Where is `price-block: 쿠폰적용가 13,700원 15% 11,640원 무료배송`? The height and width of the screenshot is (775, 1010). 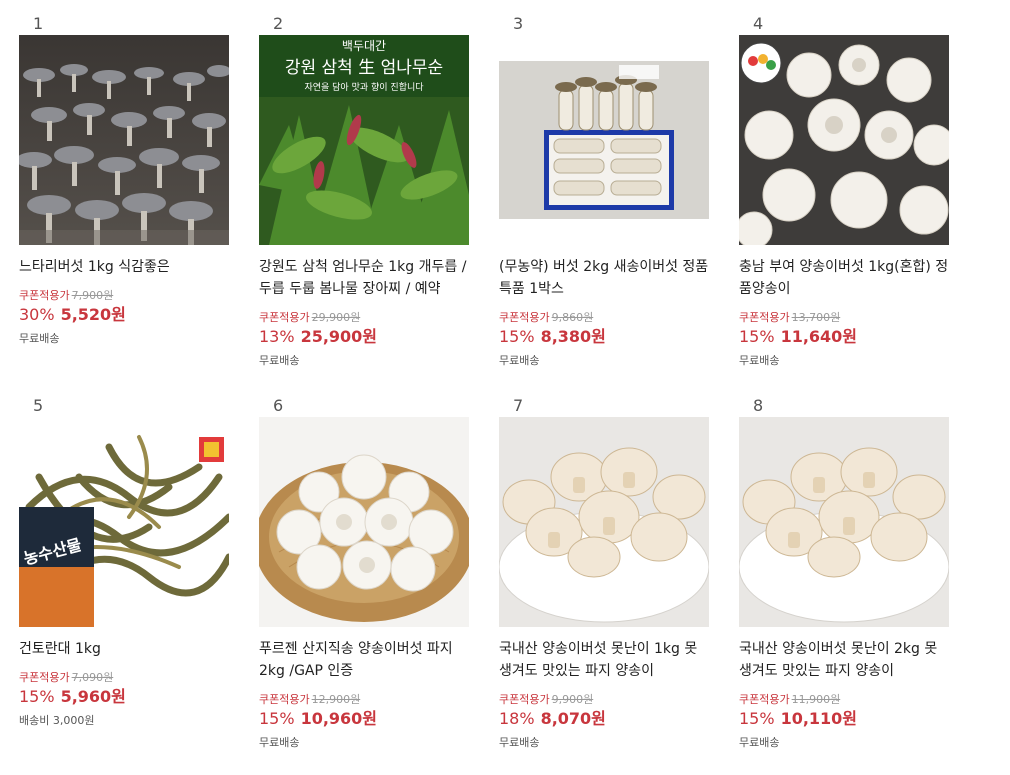 price-block: 쿠폰적용가 13,700원 15% 11,640원 무료배송 is located at coordinates (846, 340).